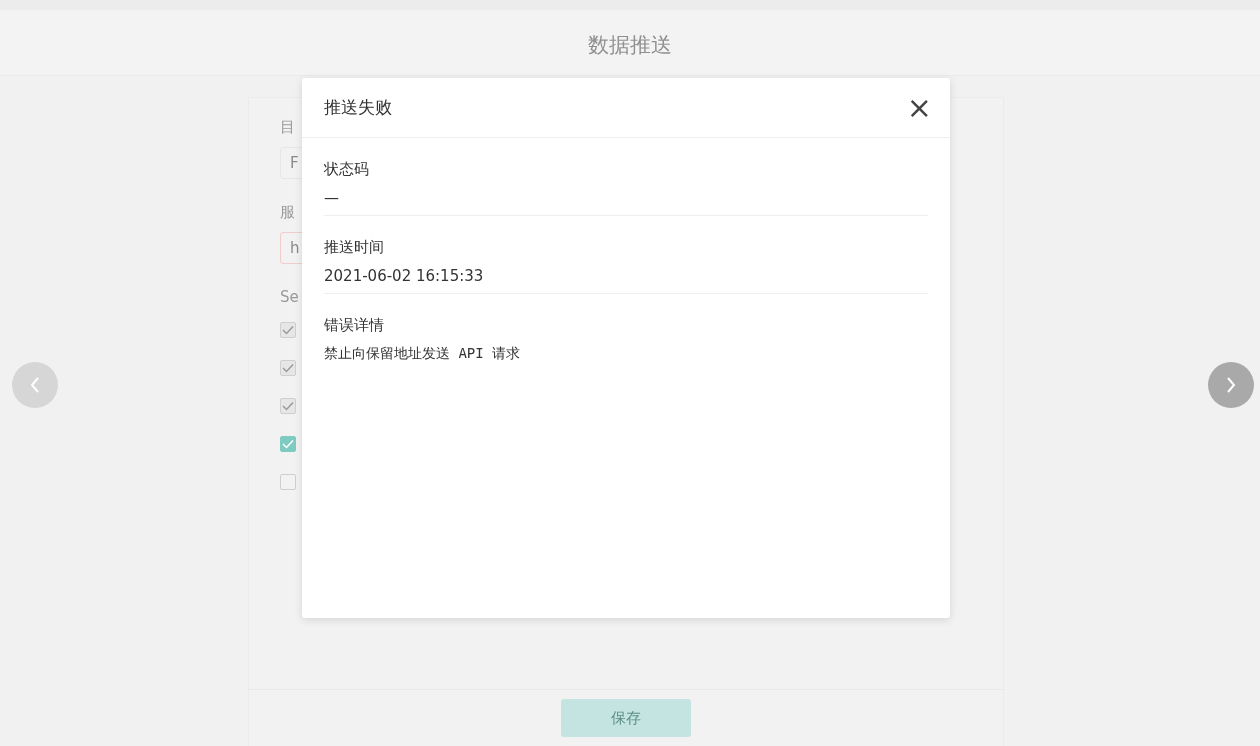 This screenshot has height=746, width=1260. Describe the element at coordinates (404, 276) in the screenshot. I see `detail-value: 2021-06-02 16:15:33` at that location.